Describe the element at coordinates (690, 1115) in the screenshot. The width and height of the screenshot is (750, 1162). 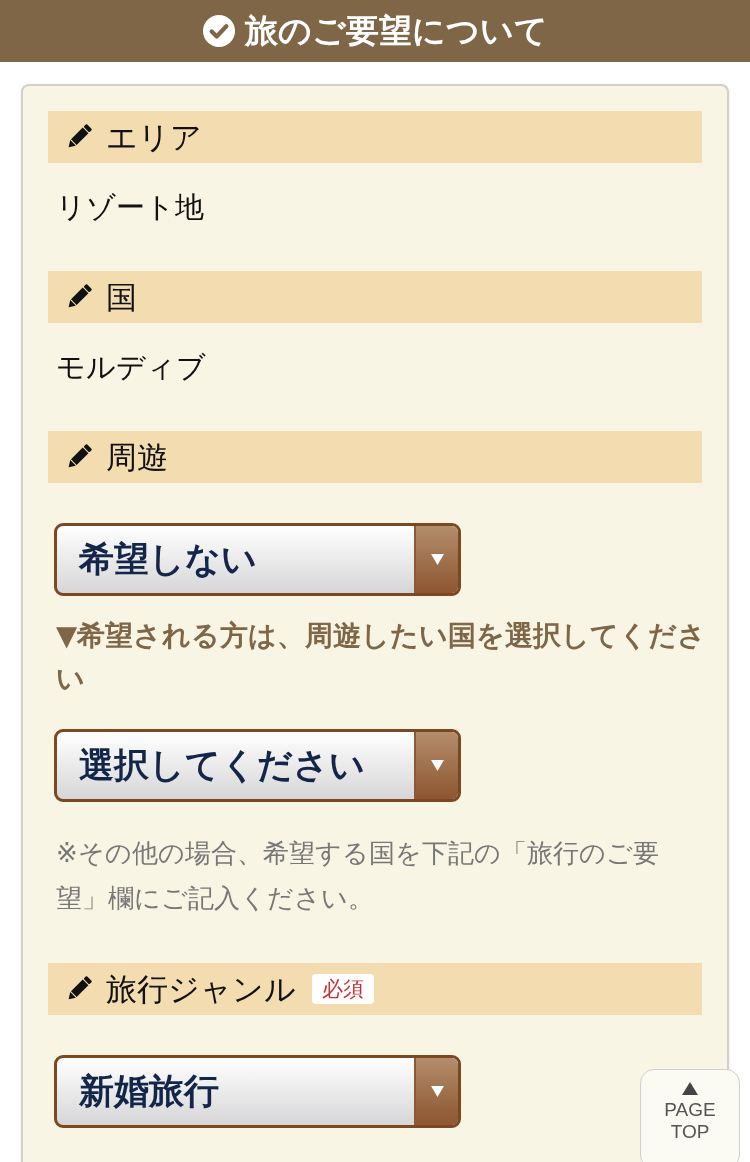
I see `page-top-button: PAGE TOP` at that location.